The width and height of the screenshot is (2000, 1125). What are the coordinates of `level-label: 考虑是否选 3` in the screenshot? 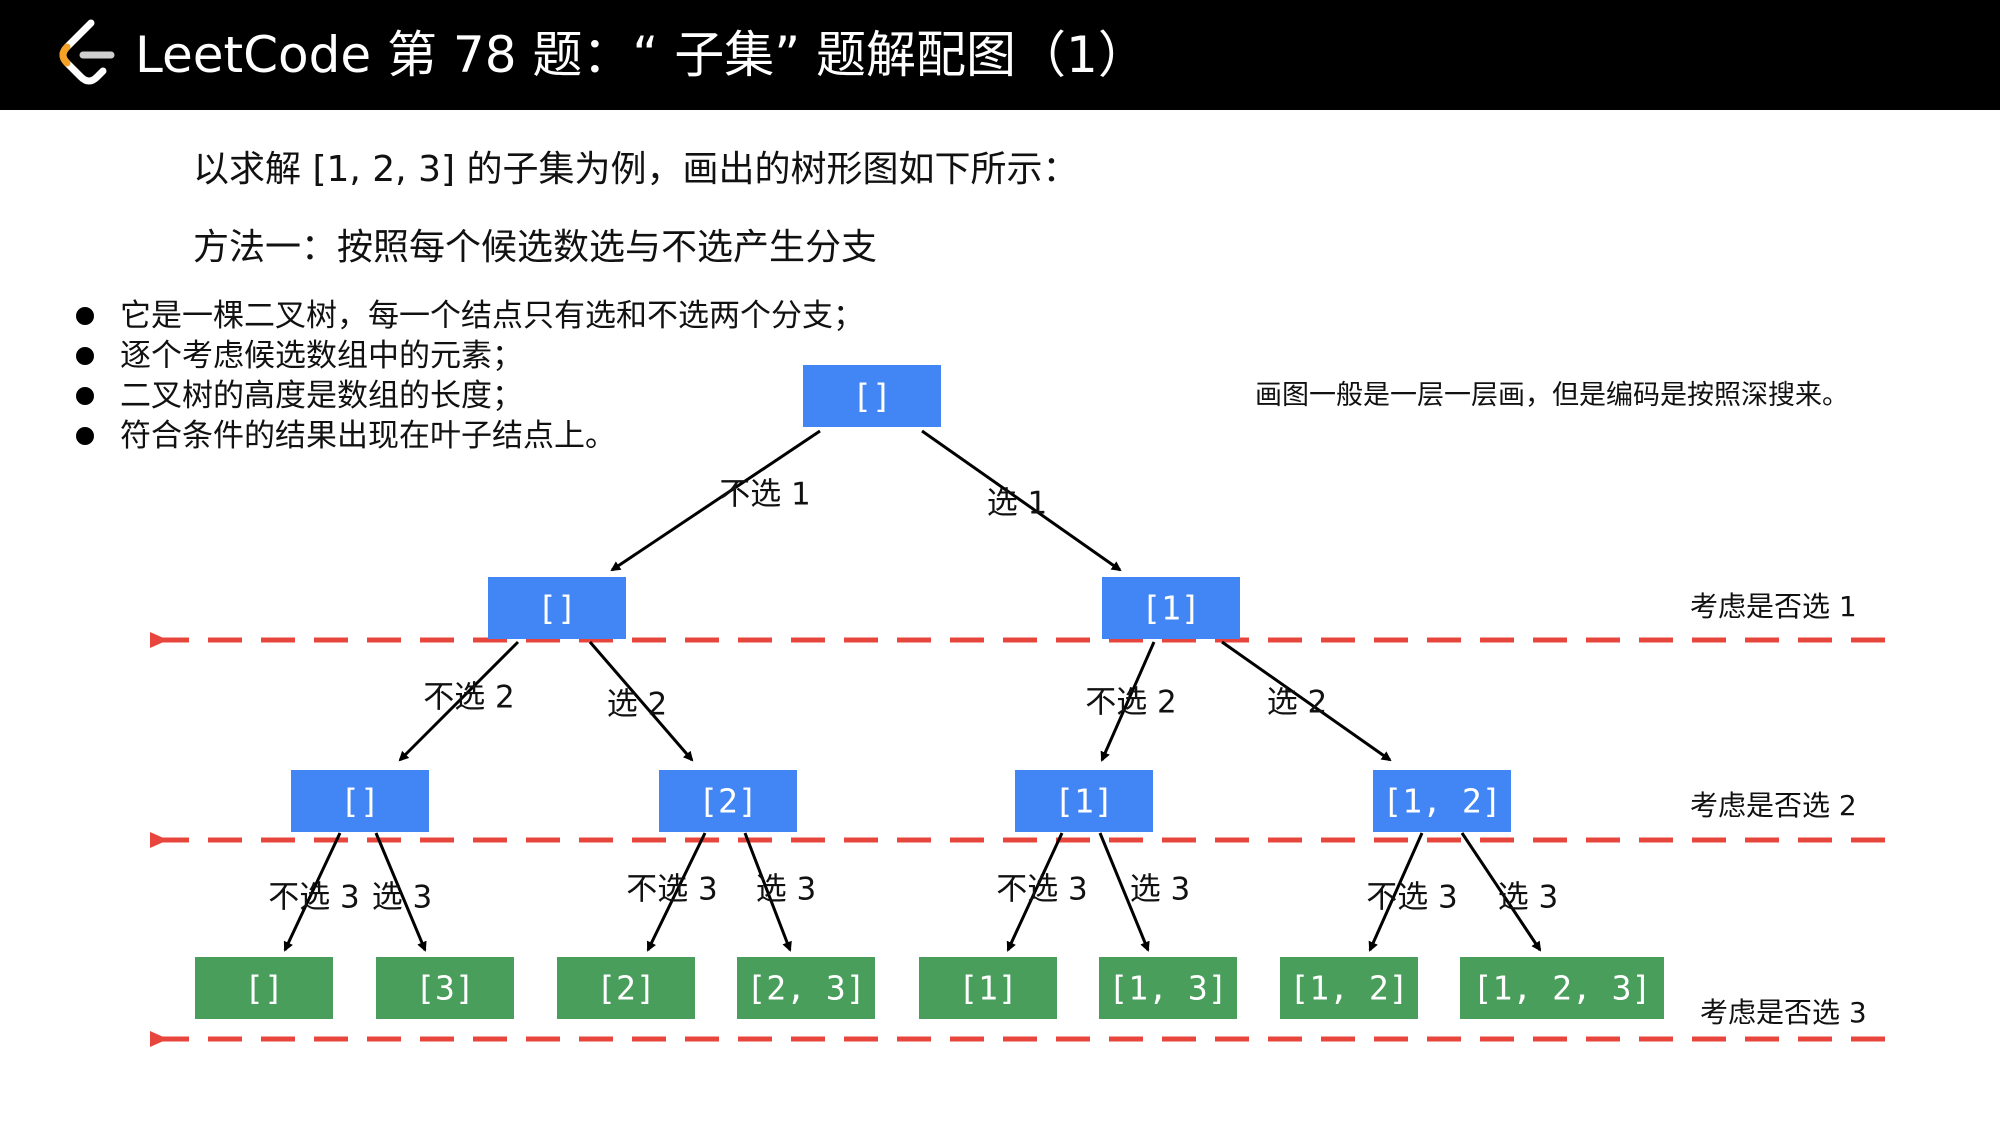 It's located at (1783, 1012).